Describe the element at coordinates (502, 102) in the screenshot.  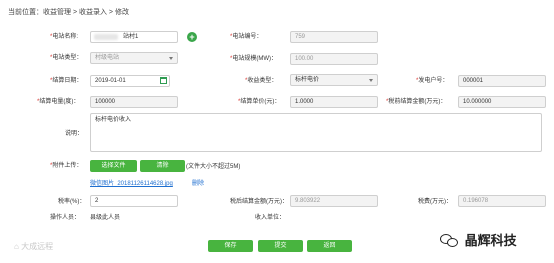
I see `pretax-amount-input: 10.000000` at that location.